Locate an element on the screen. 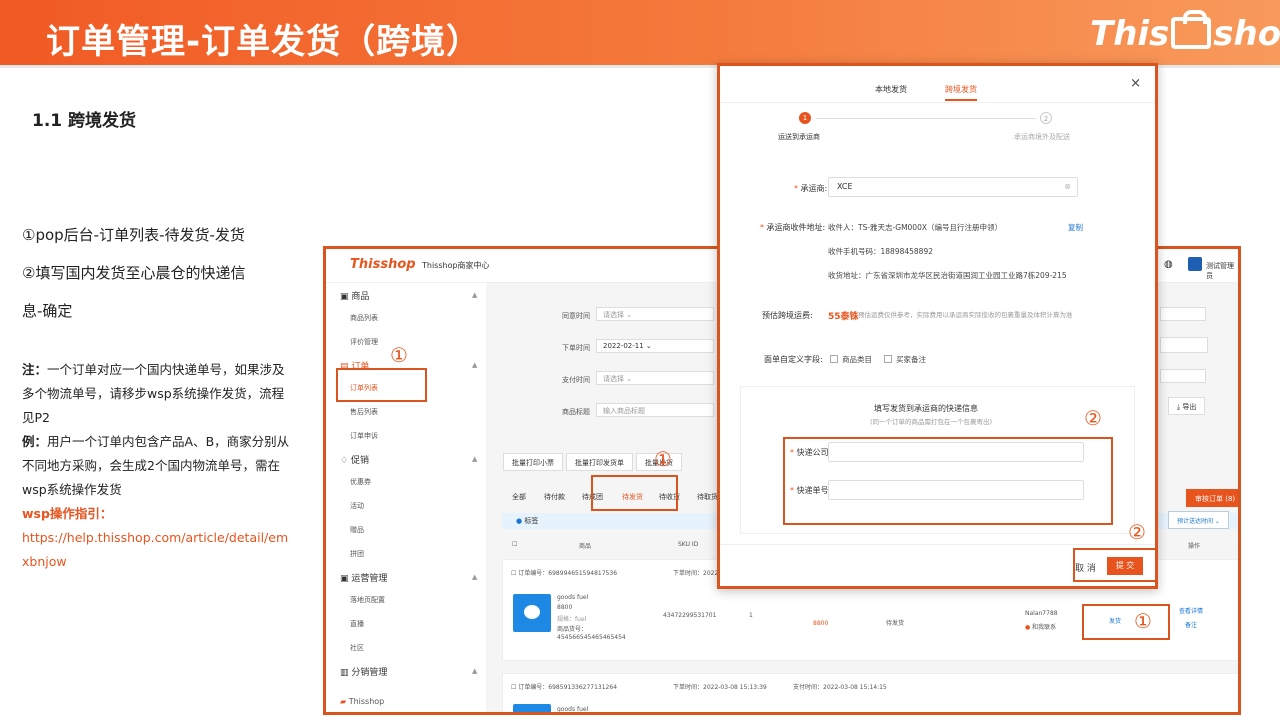 The height and width of the screenshot is (720, 1280). filter-label-title: 商品标题 is located at coordinates (576, 412).